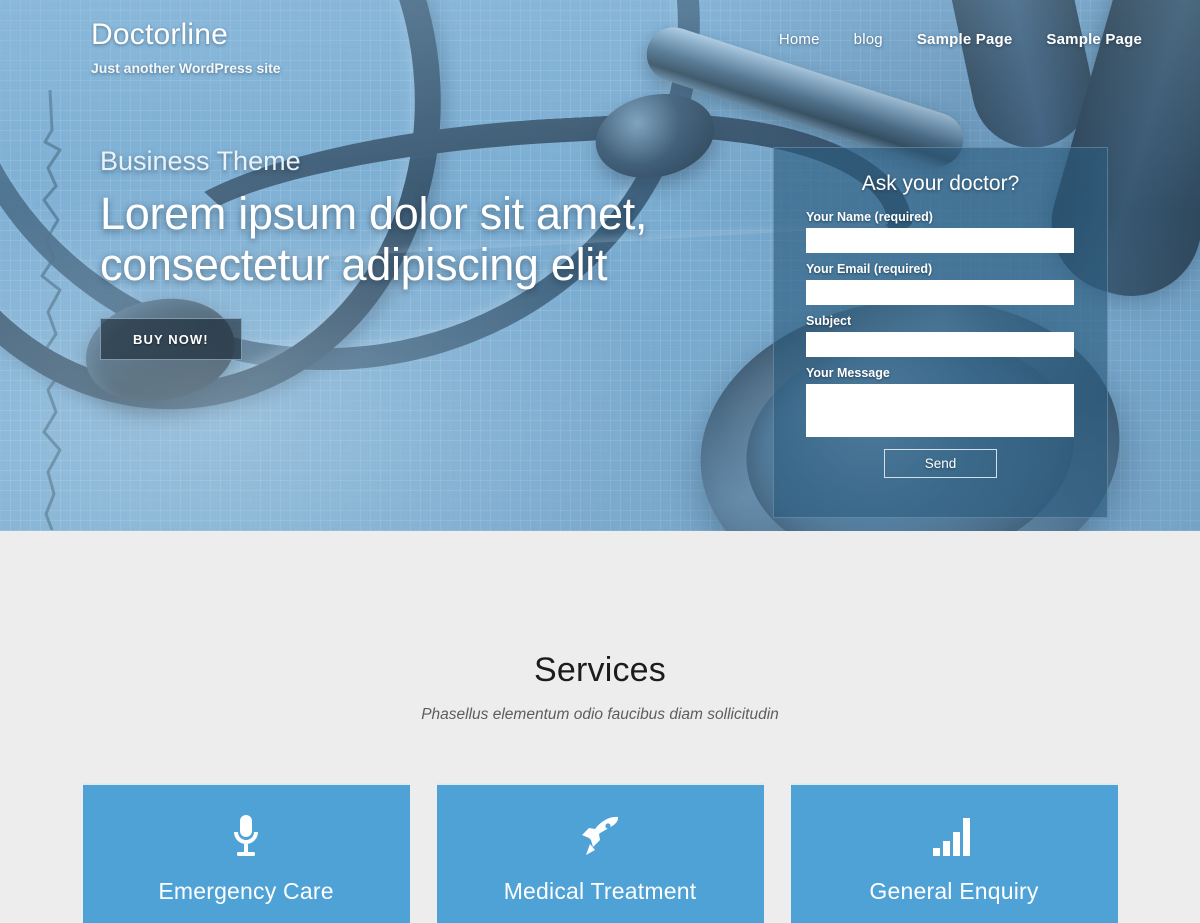 This screenshot has width=1200, height=923. Describe the element at coordinates (600, 670) in the screenshot. I see `services-title: Services` at that location.